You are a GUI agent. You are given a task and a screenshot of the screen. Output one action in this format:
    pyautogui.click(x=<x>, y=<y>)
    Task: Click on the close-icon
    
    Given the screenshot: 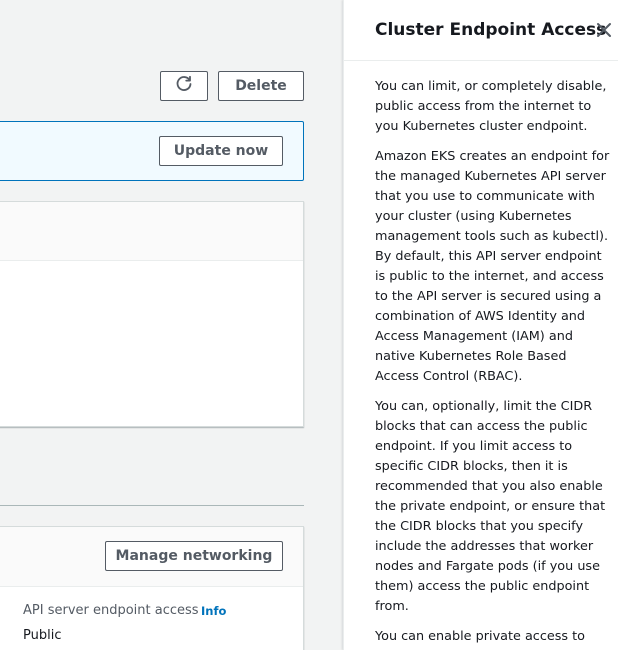 What is the action you would take?
    pyautogui.click(x=604, y=30)
    